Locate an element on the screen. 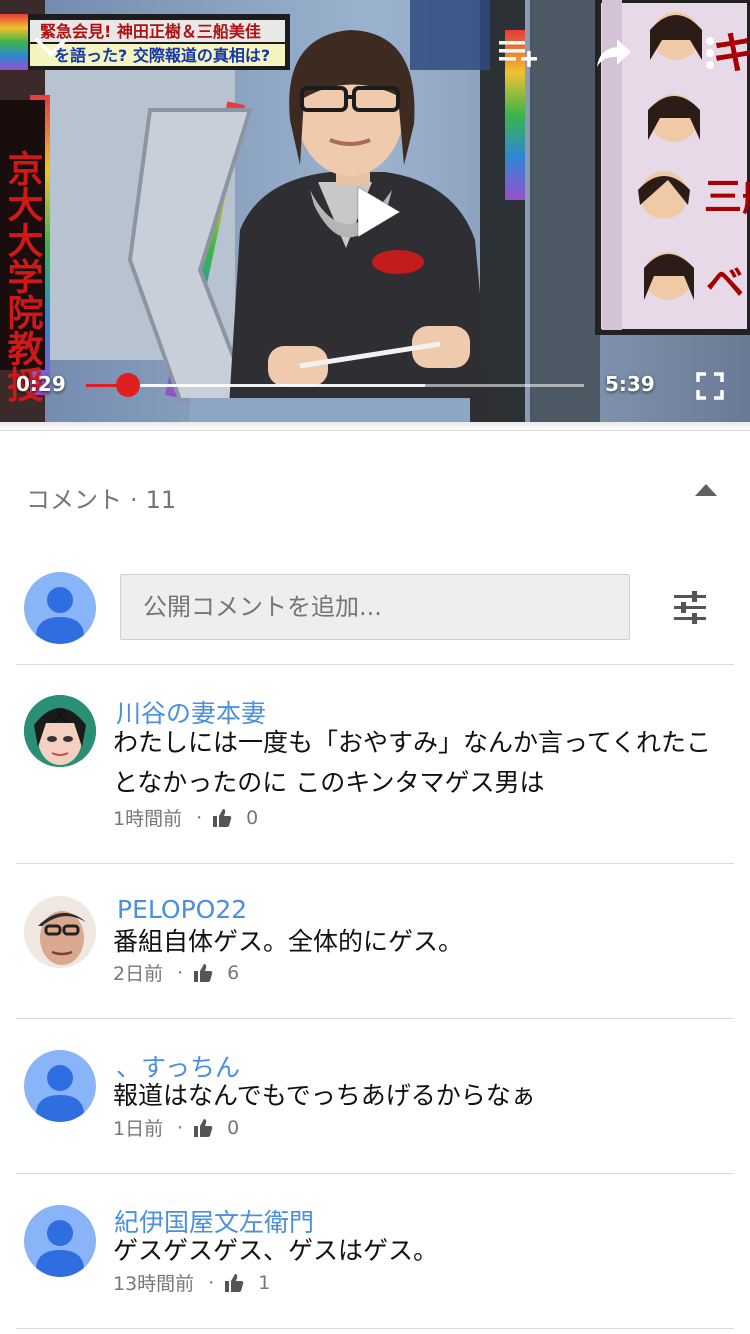  play-button is located at coordinates (378, 212).